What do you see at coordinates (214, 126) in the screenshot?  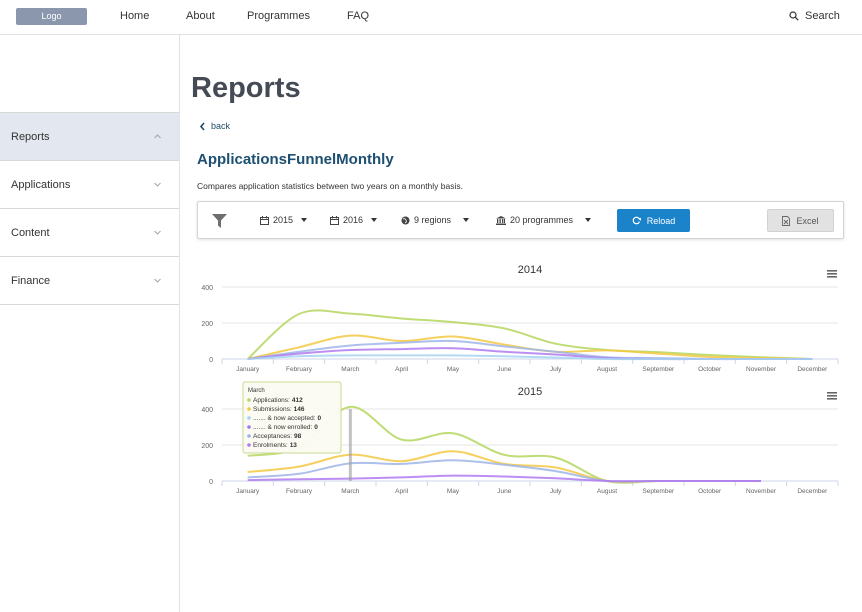 I see `back-link: back` at bounding box center [214, 126].